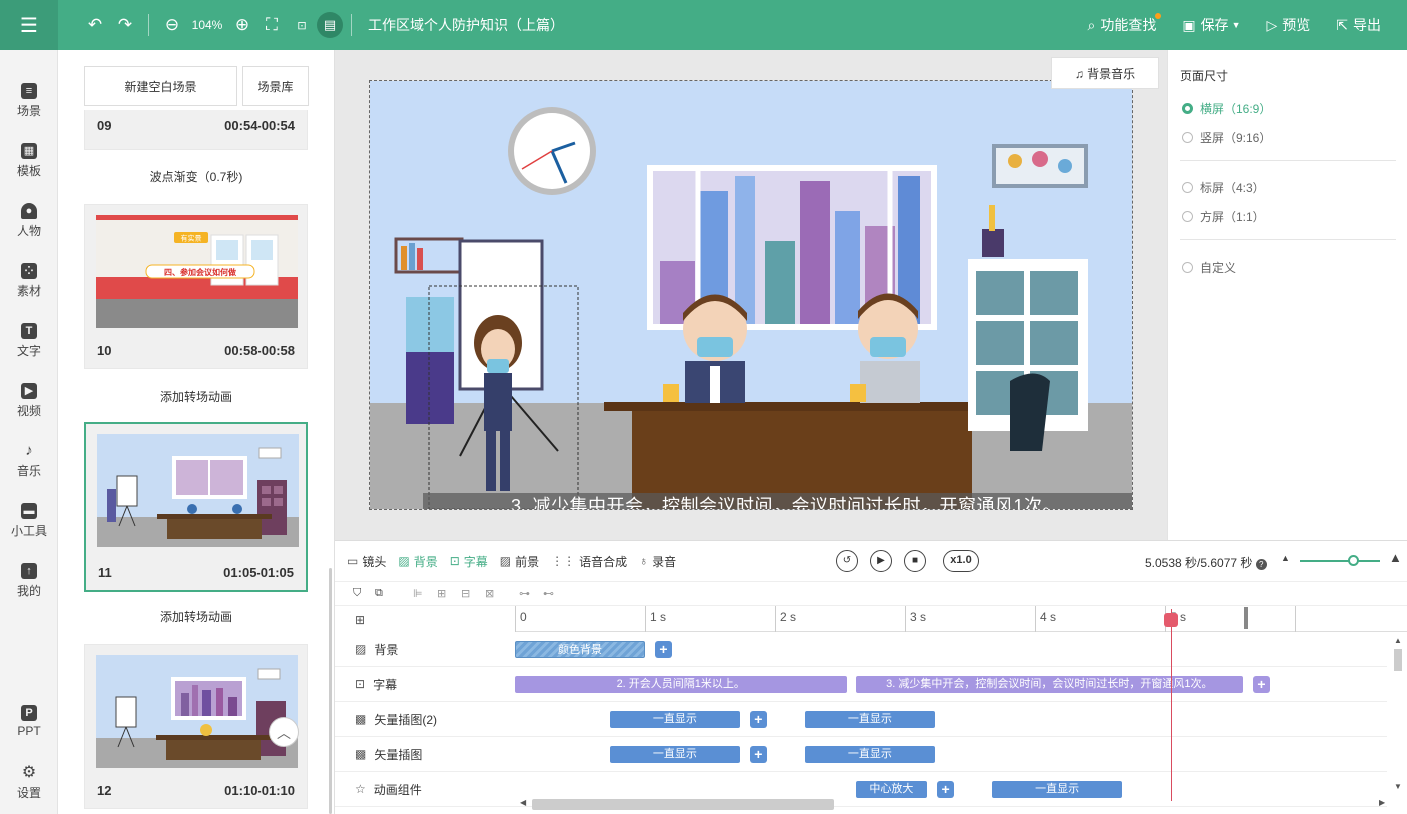 The image size is (1407, 814). I want to click on nav-settings: ⚙ 设置, so click(29, 783).